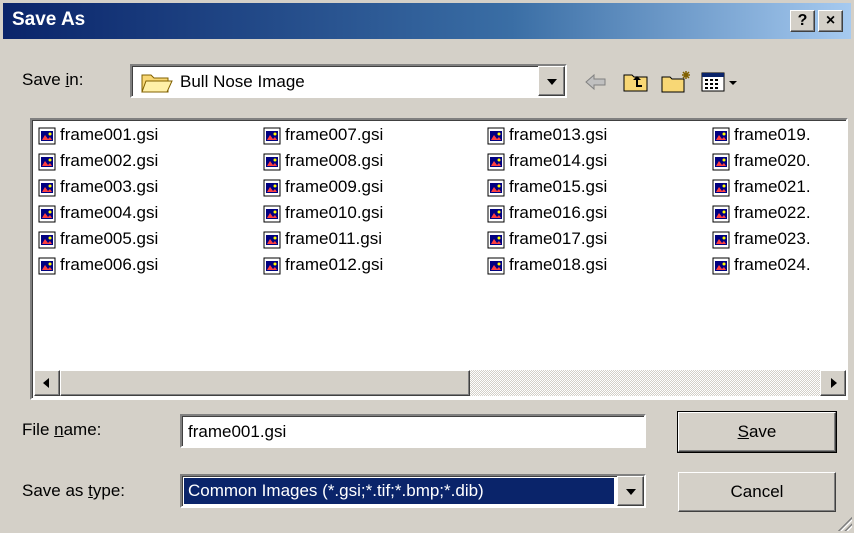 The image size is (854, 533). What do you see at coordinates (630, 491) in the screenshot?
I see `save-as-type-dropdown-button` at bounding box center [630, 491].